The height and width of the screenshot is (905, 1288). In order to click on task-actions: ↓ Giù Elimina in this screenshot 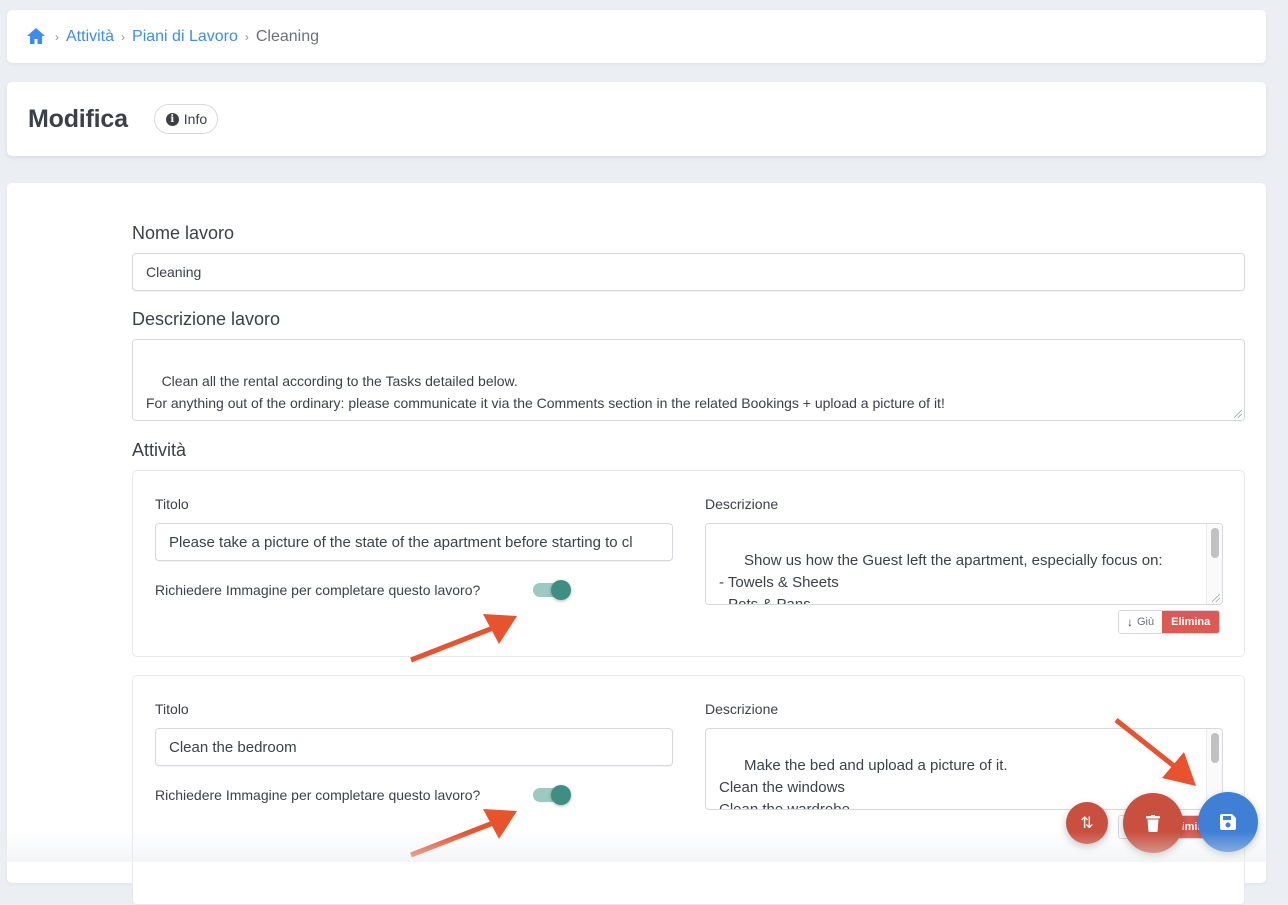, I will do `click(1169, 622)`.